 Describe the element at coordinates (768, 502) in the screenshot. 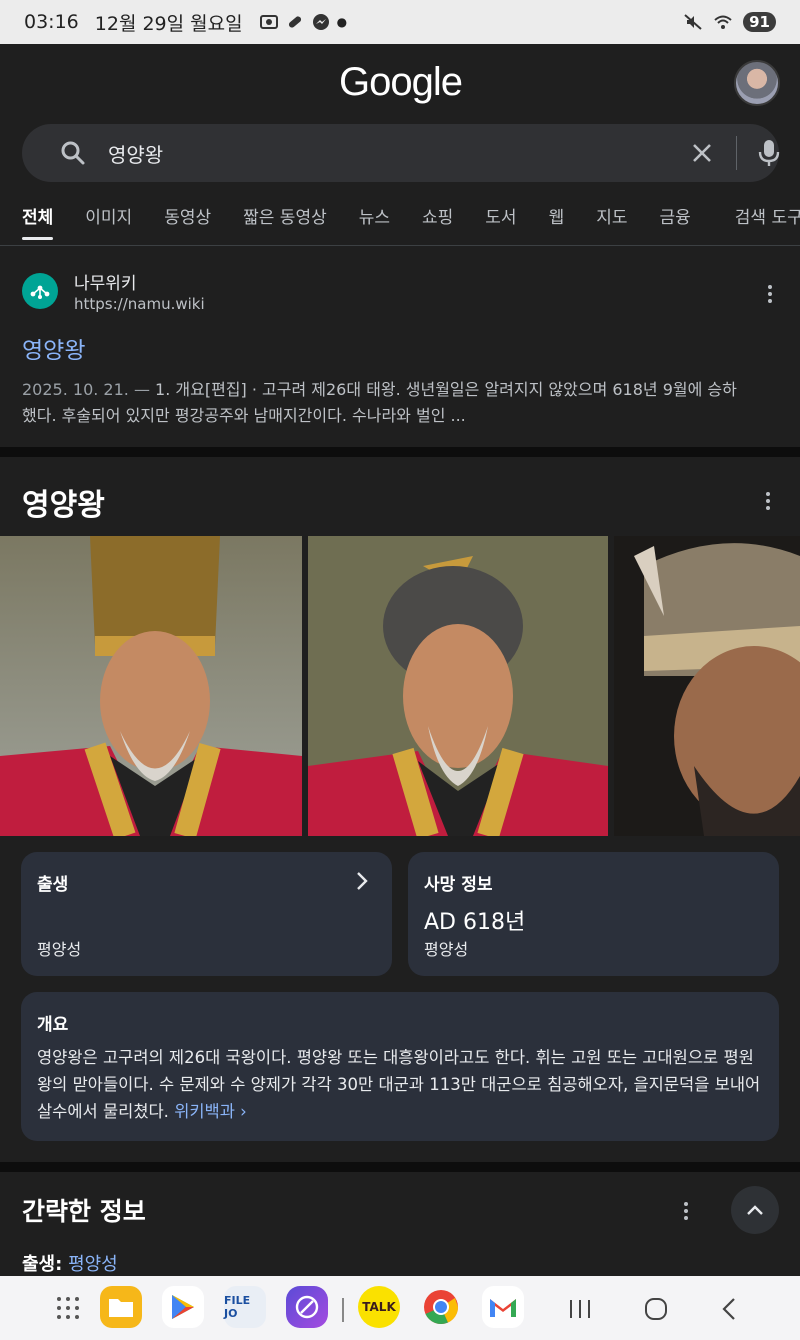

I see `knowledge-panel-more-icon` at that location.